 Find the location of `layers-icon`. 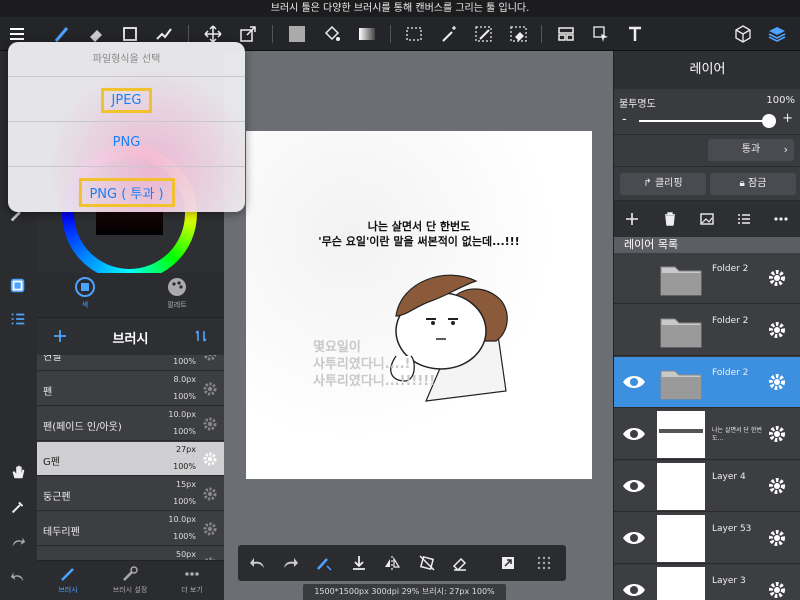

layers-icon is located at coordinates (777, 34).